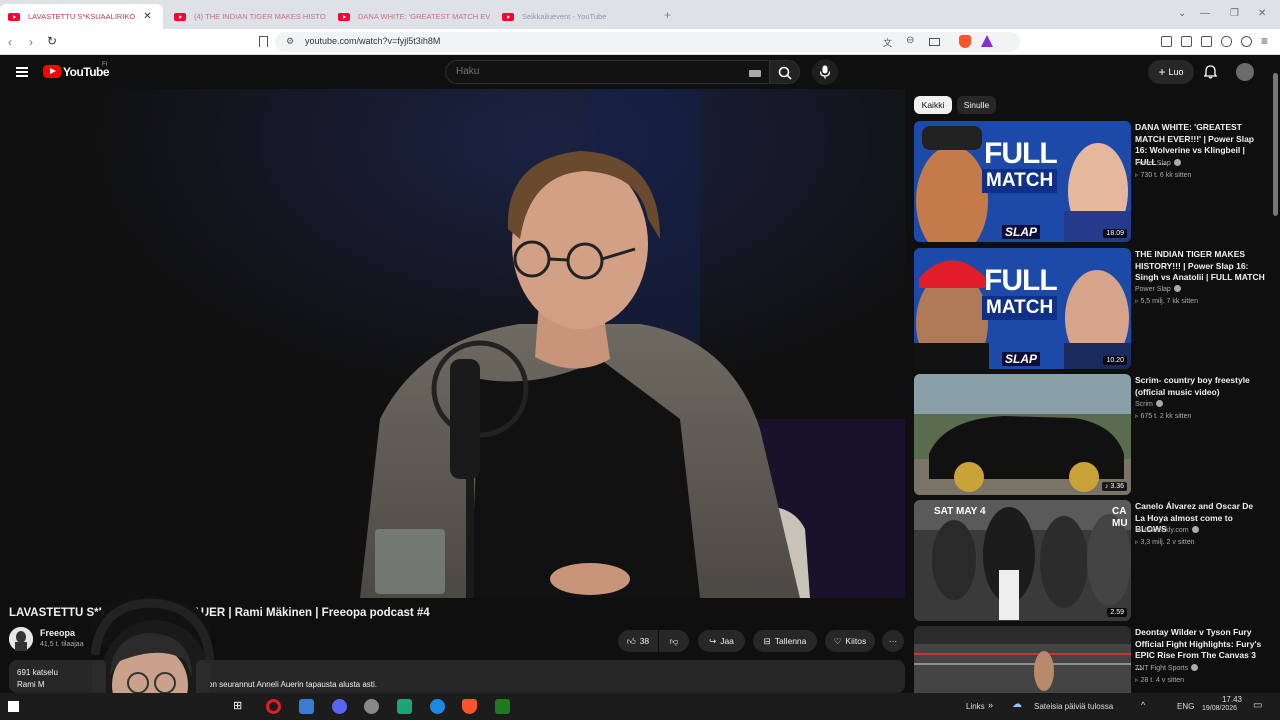  Describe the element at coordinates (721, 641) in the screenshot. I see `share-button: ↪ Jaa` at that location.